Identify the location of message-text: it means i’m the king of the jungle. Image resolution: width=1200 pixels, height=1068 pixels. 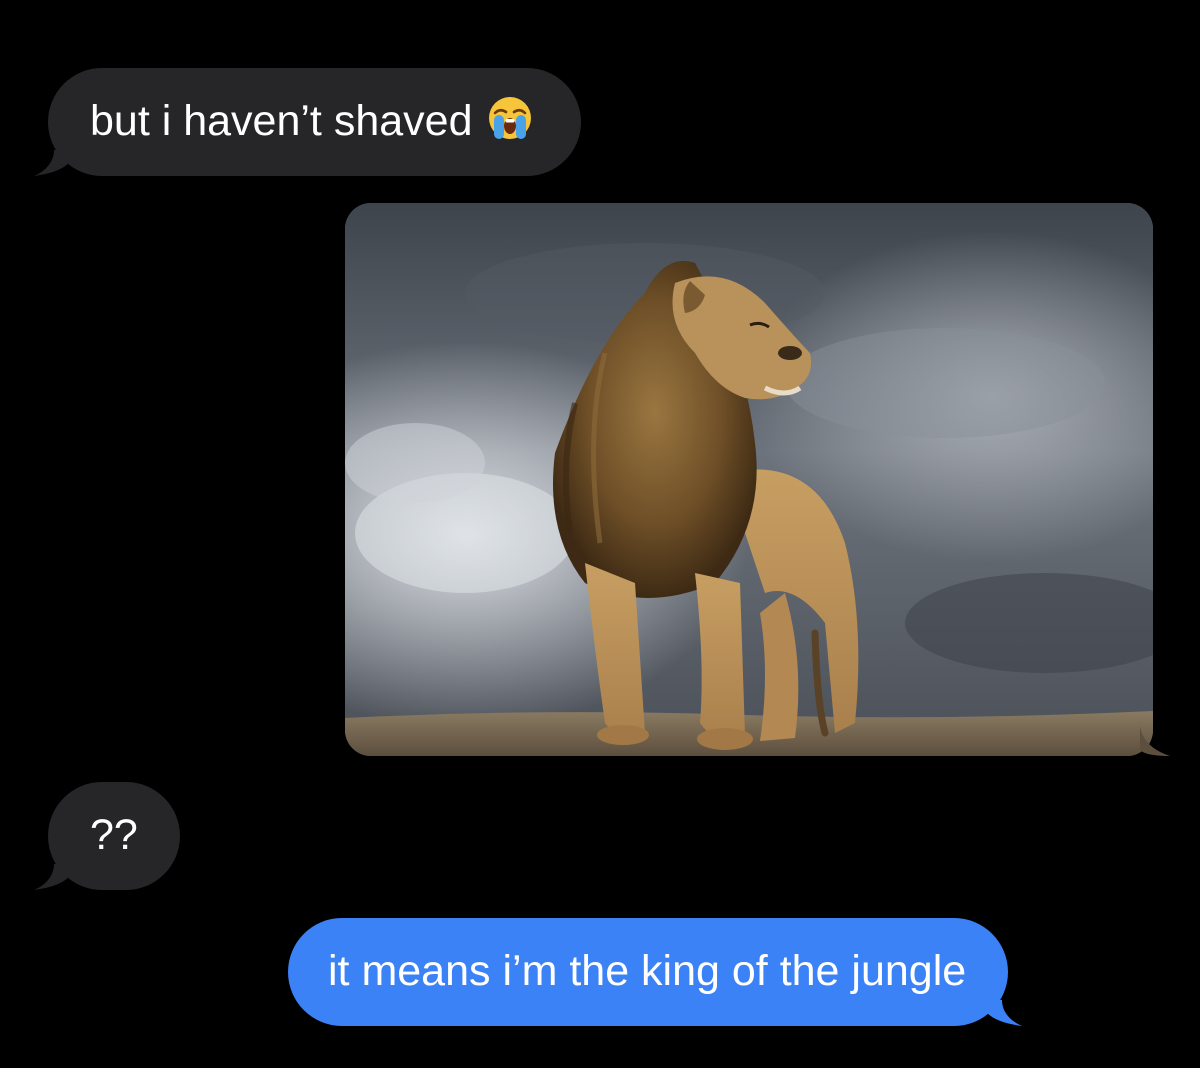
(647, 971).